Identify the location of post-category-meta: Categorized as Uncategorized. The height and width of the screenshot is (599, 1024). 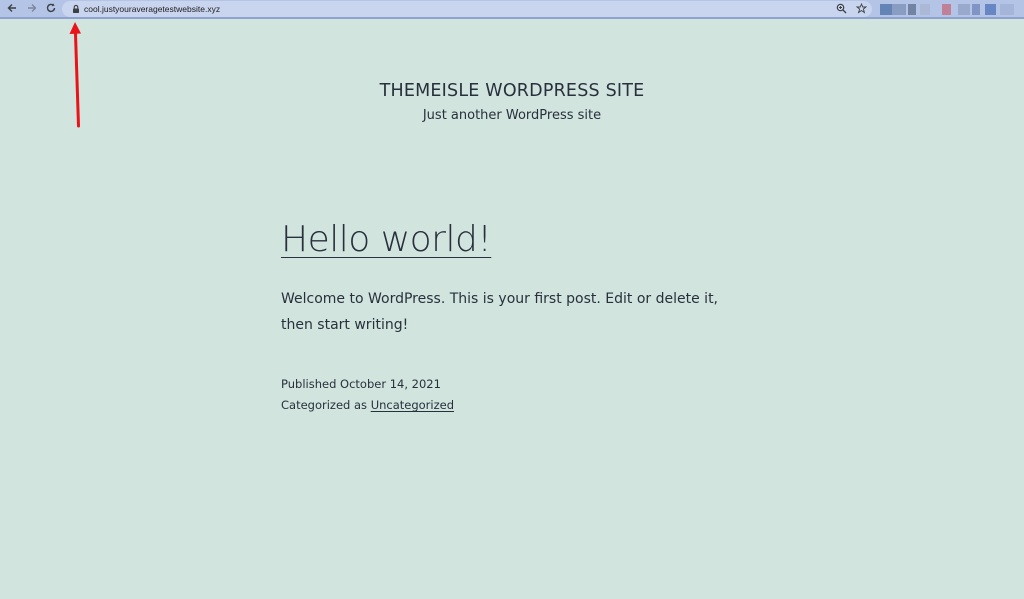
(516, 405).